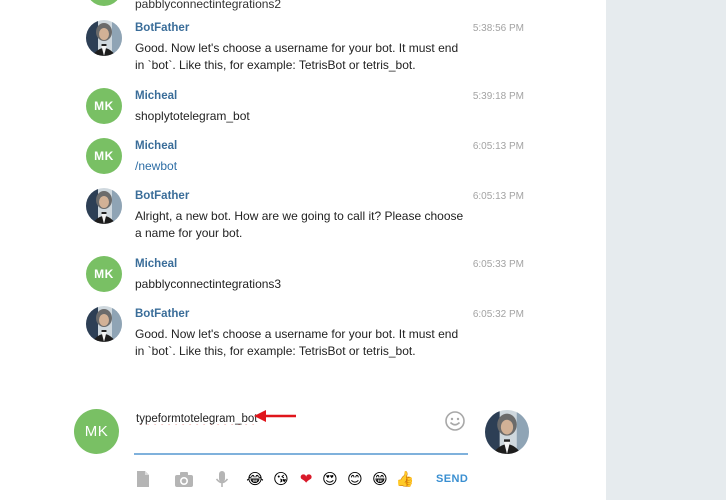  I want to click on emoji-quick: 😘, so click(281, 479).